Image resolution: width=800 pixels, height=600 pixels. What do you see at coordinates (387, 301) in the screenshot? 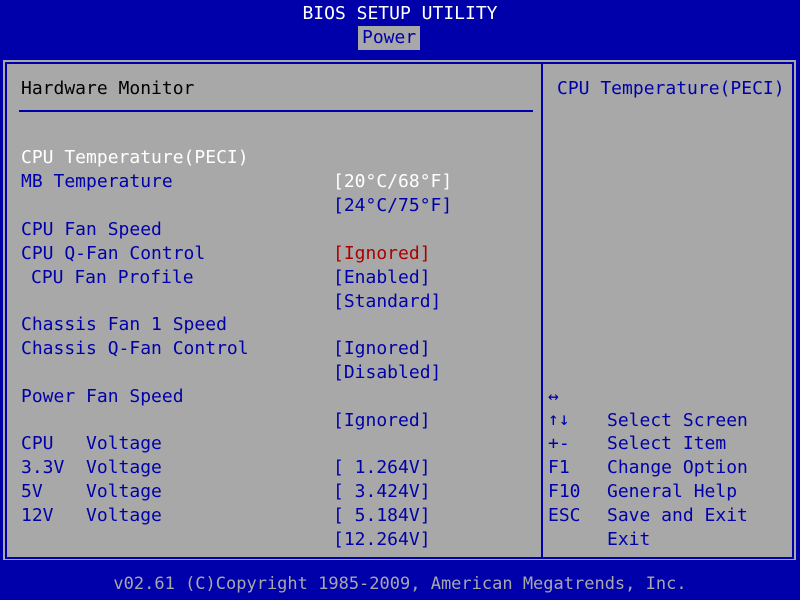
I see `setting-value: [Standard]` at bounding box center [387, 301].